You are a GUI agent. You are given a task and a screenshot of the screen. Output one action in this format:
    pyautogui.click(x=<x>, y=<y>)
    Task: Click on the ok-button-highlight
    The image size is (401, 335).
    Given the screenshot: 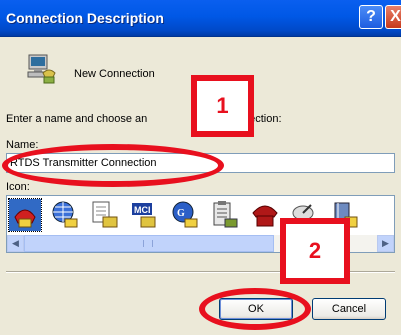 What is the action you would take?
    pyautogui.click(x=255, y=309)
    